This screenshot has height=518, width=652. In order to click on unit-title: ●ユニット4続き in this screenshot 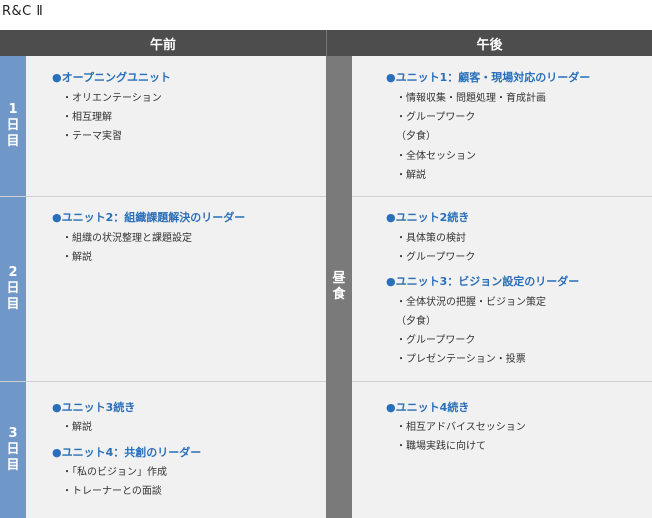, I will do `click(428, 407)`.